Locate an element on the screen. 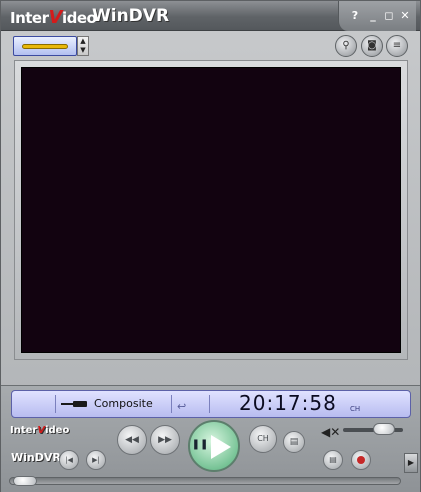 This screenshot has height=492, width=421. source-select is located at coordinates (45, 46).